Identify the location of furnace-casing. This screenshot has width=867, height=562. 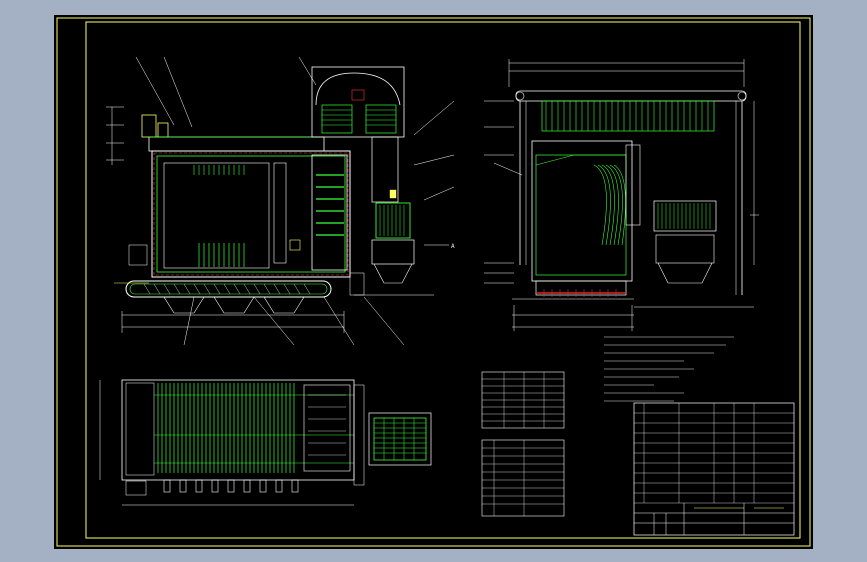
(251, 214).